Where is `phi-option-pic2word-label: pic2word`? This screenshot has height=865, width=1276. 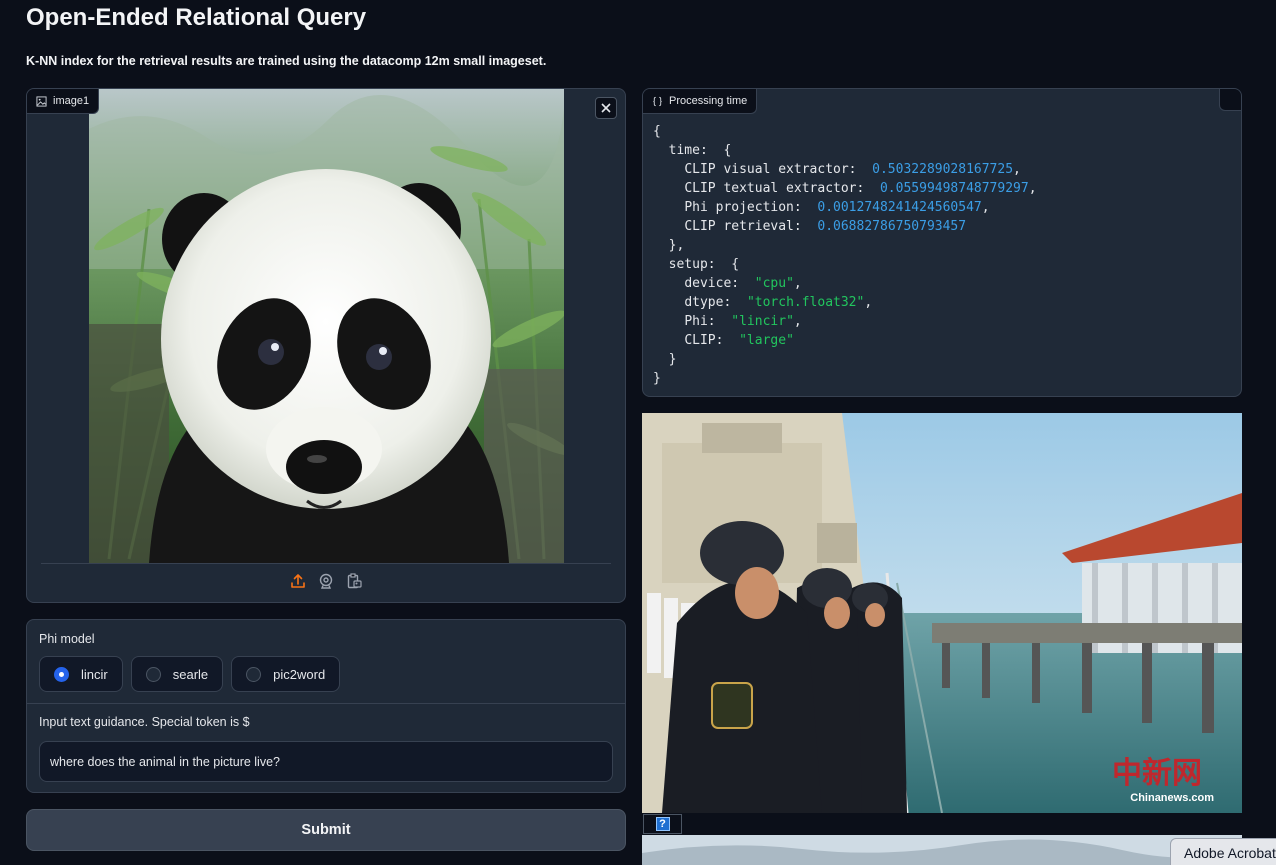 phi-option-pic2word-label: pic2word is located at coordinates (299, 674).